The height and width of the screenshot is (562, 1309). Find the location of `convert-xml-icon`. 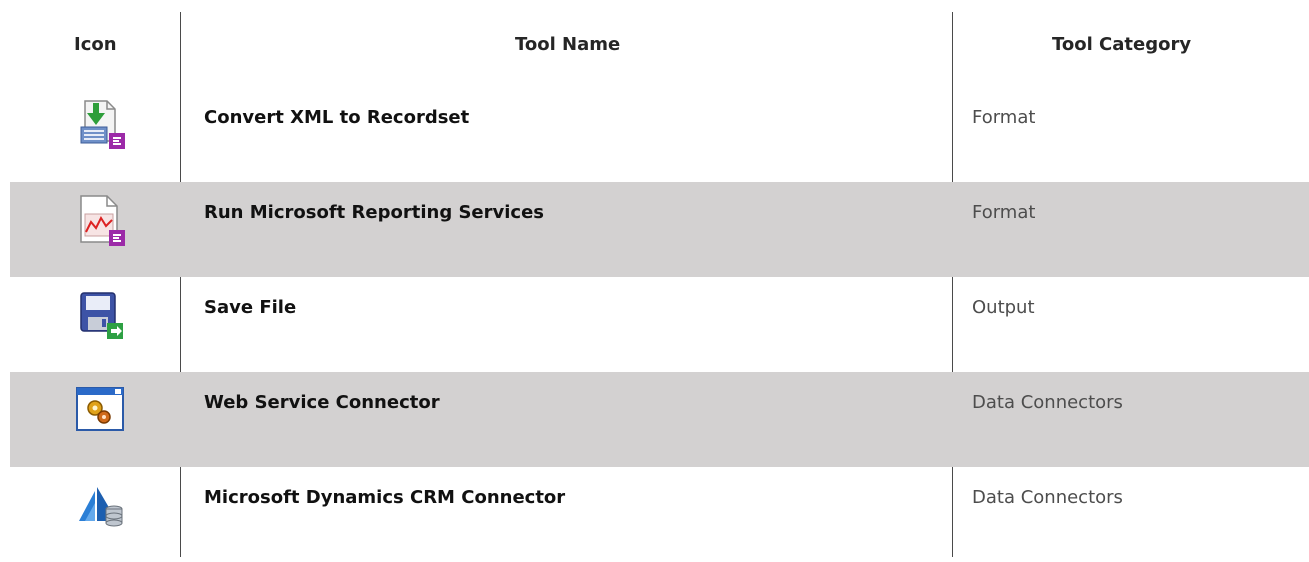

convert-xml-icon is located at coordinates (100, 126).